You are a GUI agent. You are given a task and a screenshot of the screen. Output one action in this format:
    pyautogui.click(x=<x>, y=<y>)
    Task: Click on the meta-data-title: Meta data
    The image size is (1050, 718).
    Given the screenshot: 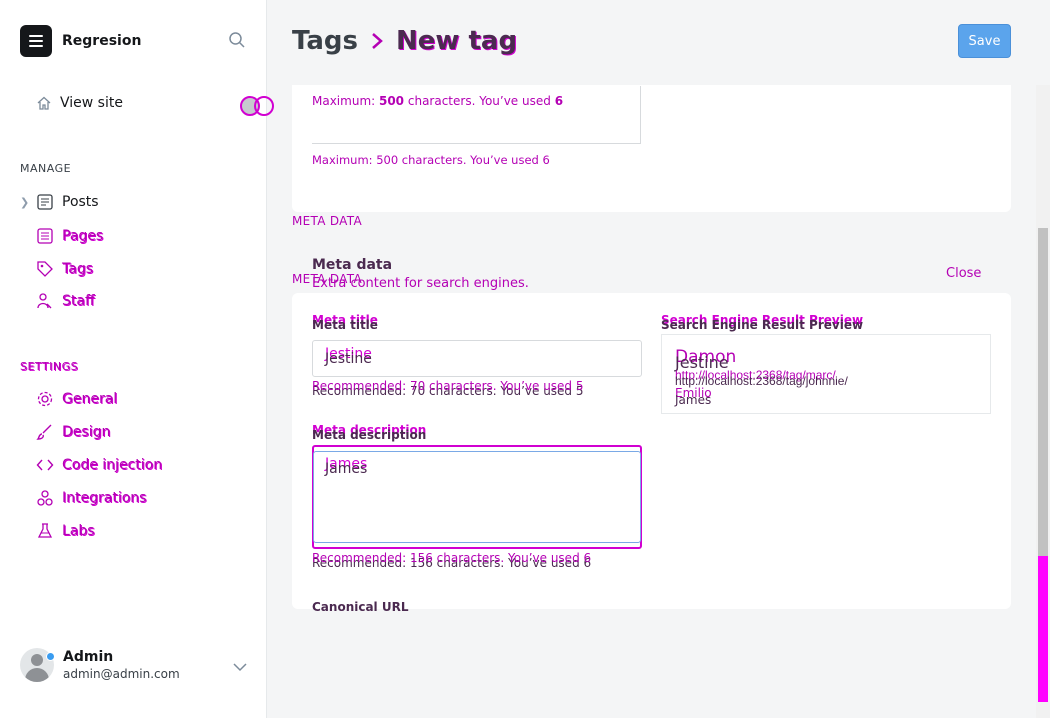 What is the action you would take?
    pyautogui.click(x=352, y=265)
    